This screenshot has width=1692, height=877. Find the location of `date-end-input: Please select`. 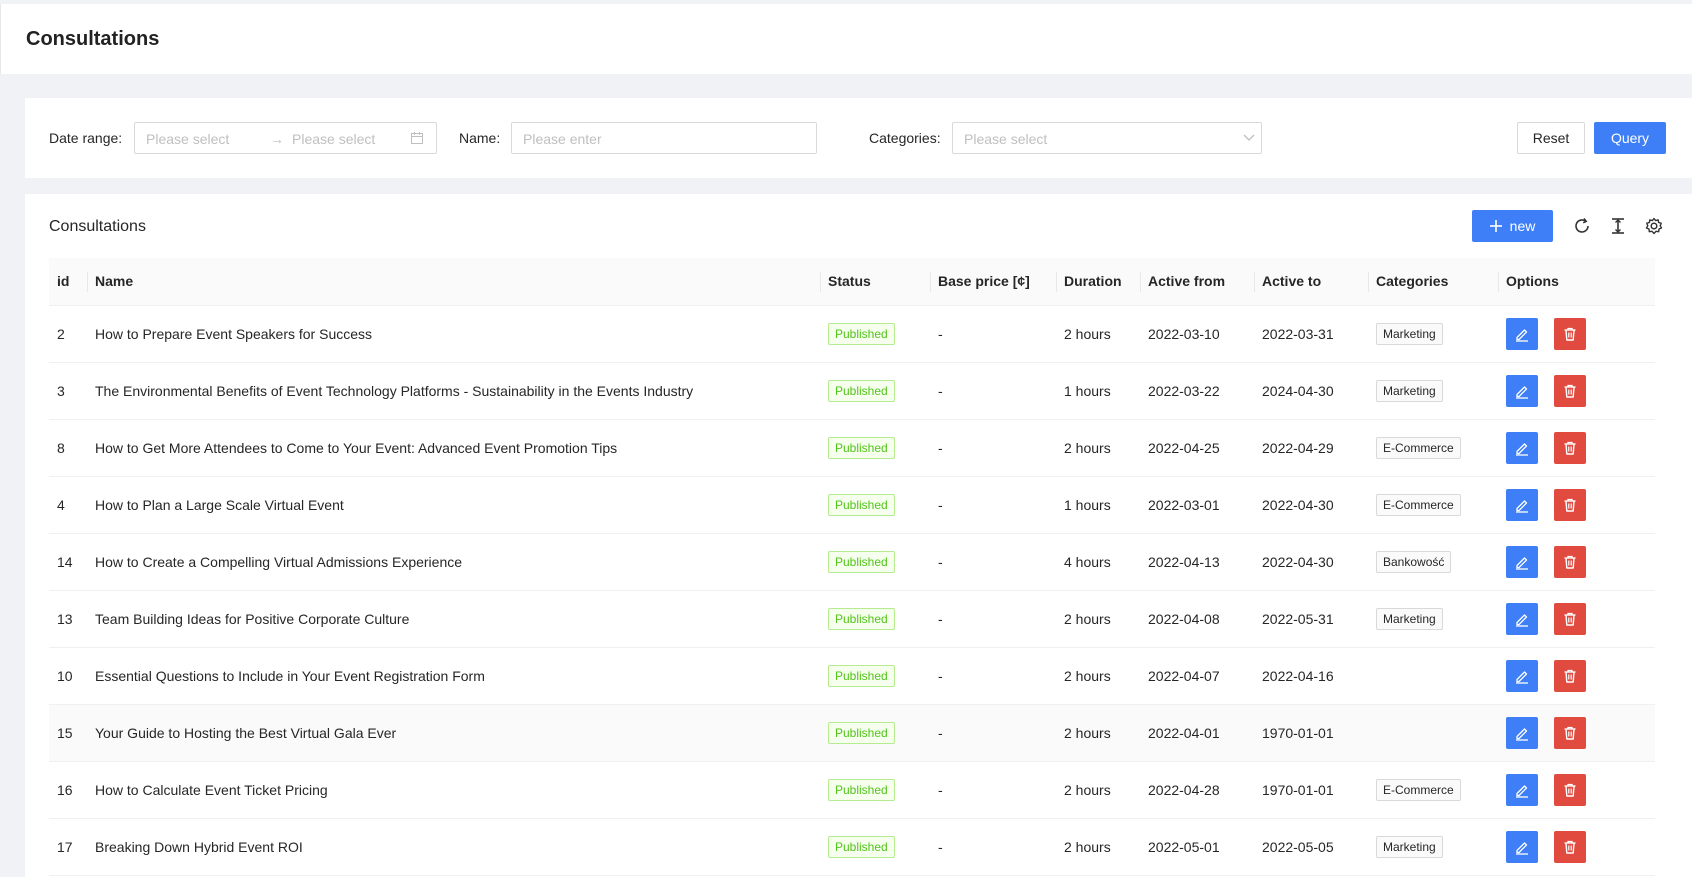

date-end-input: Please select is located at coordinates (333, 139).